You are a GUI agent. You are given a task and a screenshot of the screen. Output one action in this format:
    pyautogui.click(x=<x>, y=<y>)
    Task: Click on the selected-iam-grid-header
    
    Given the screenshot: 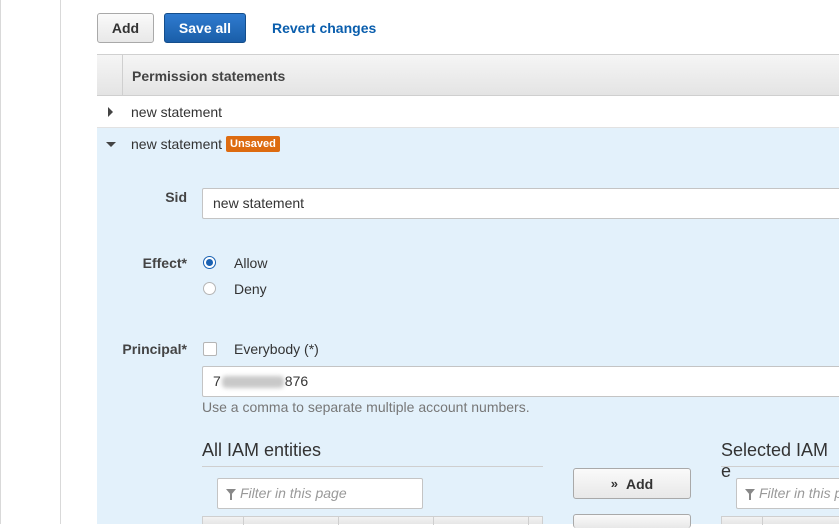 What is the action you would take?
    pyautogui.click(x=780, y=520)
    